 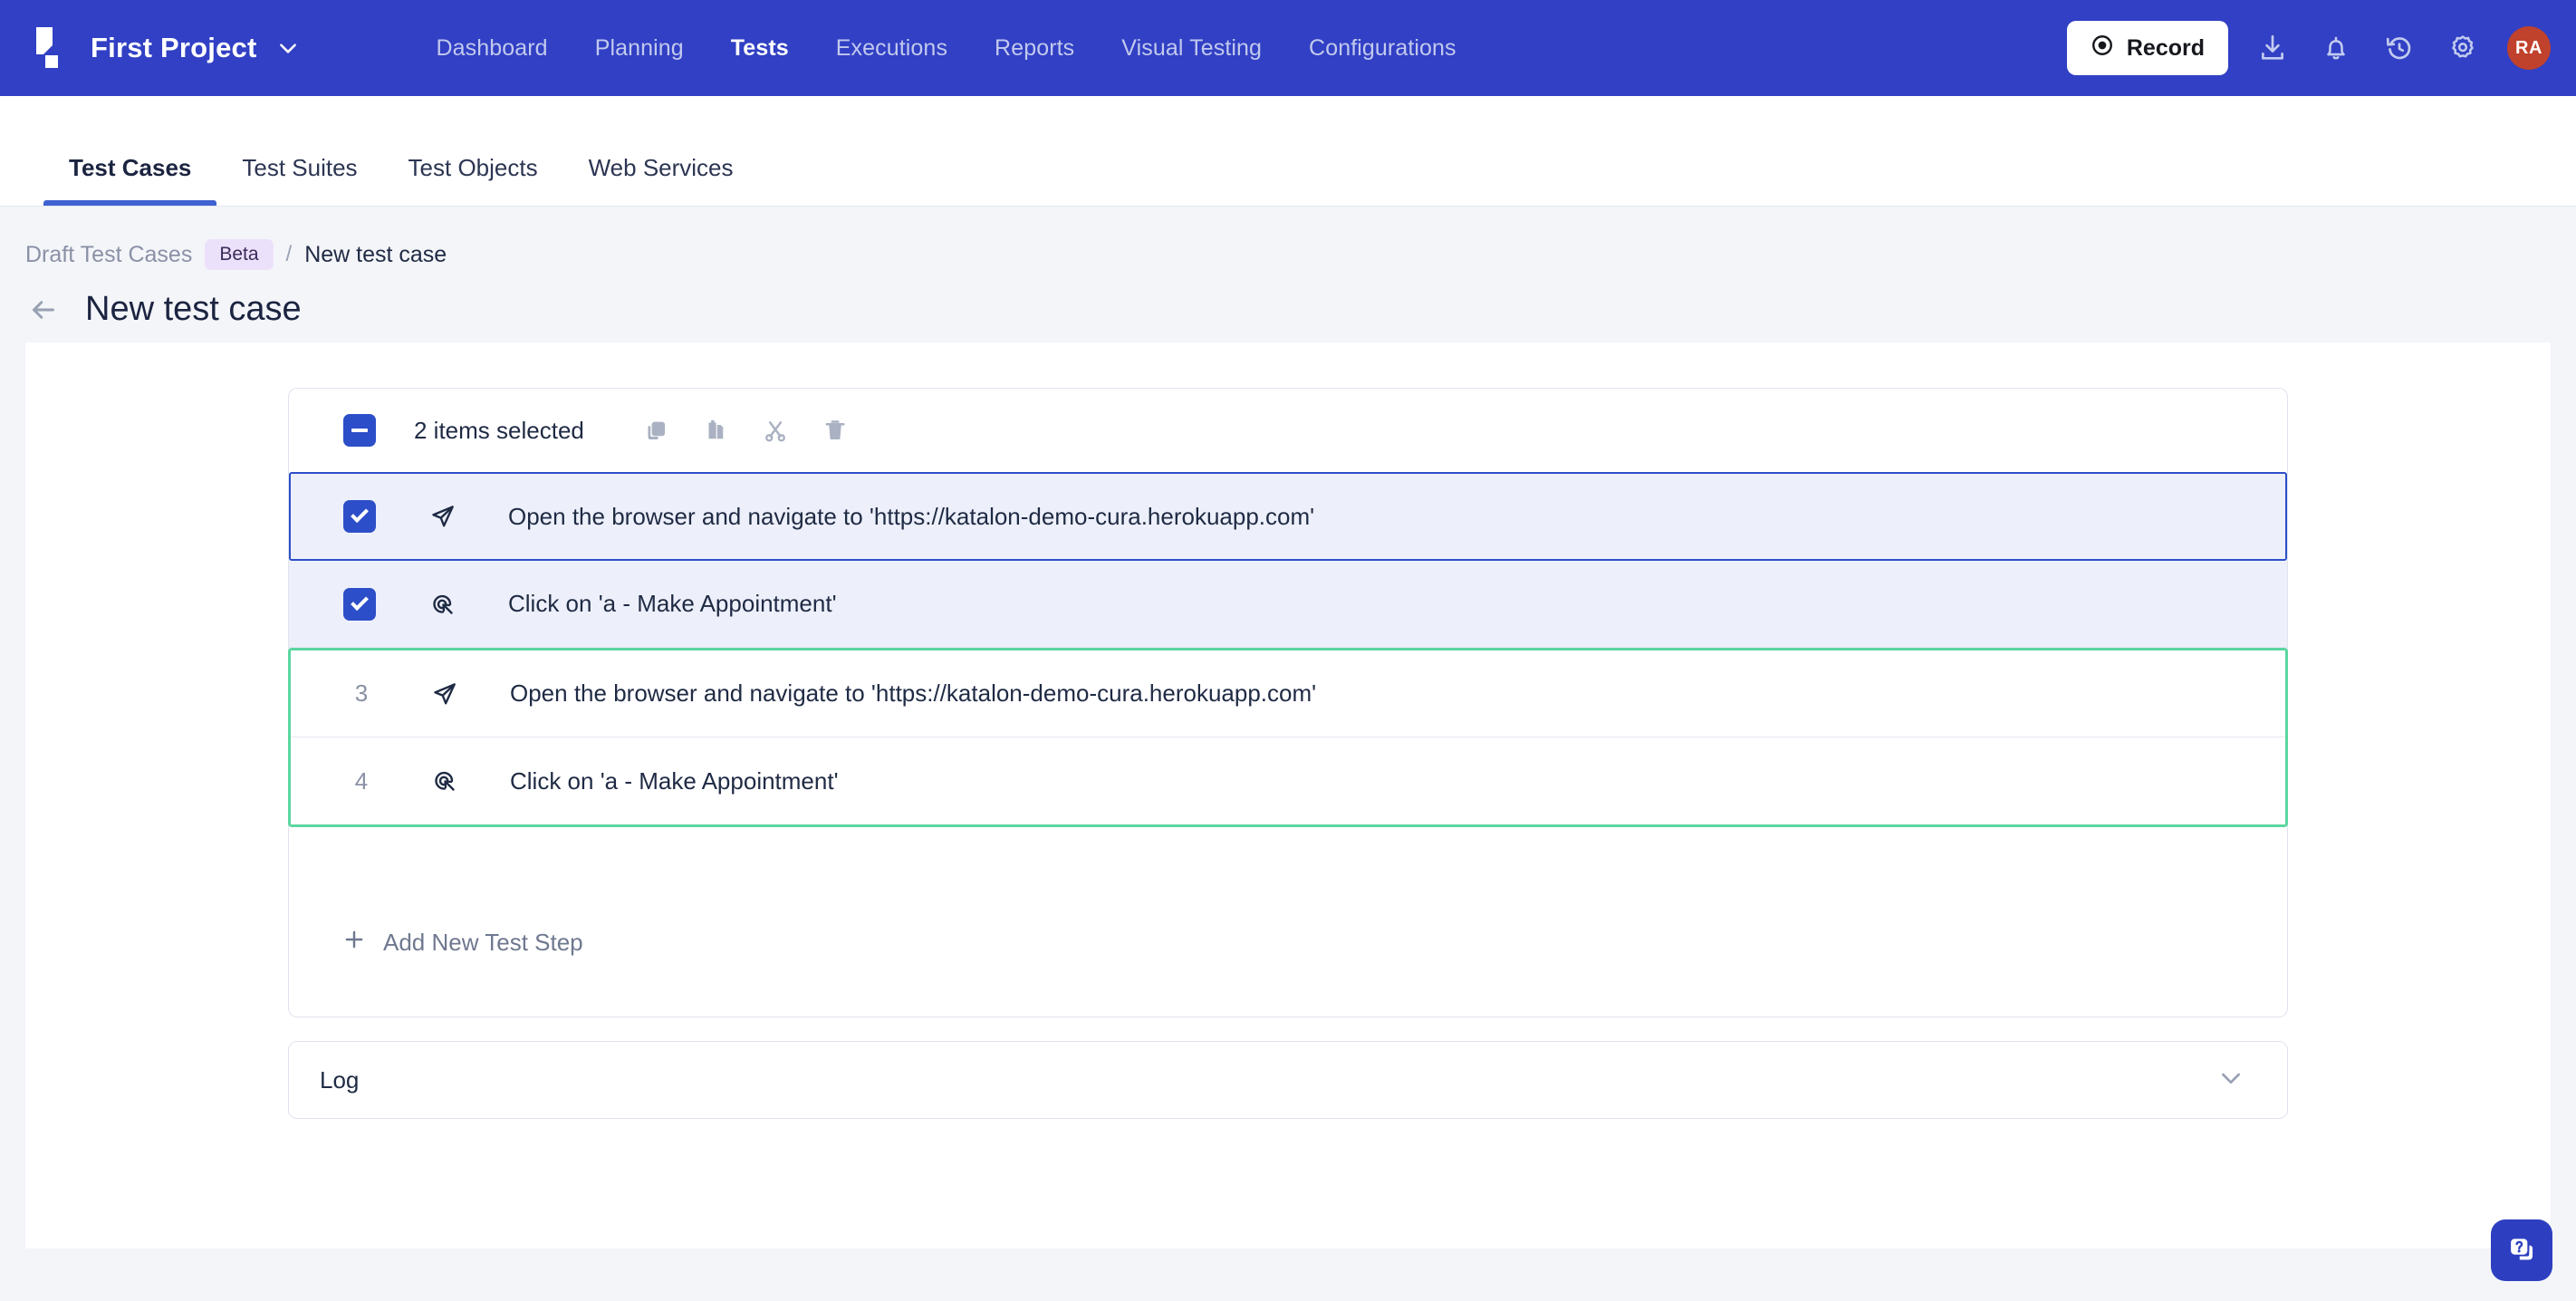 I want to click on download-icon, so click(x=2273, y=48).